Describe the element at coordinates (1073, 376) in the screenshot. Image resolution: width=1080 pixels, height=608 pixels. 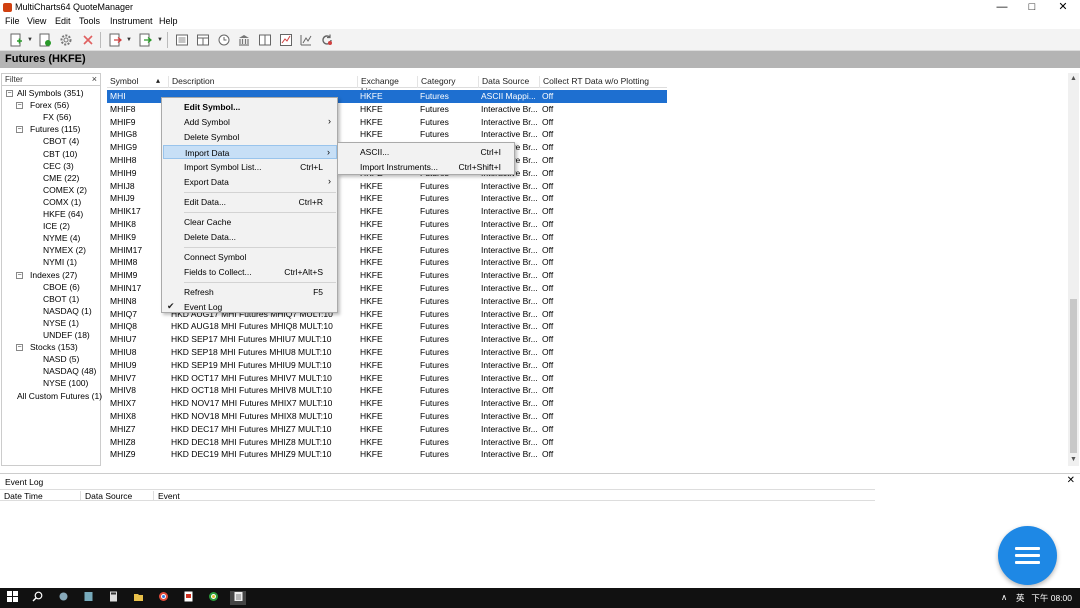
I see `scrollbar-thumb` at that location.